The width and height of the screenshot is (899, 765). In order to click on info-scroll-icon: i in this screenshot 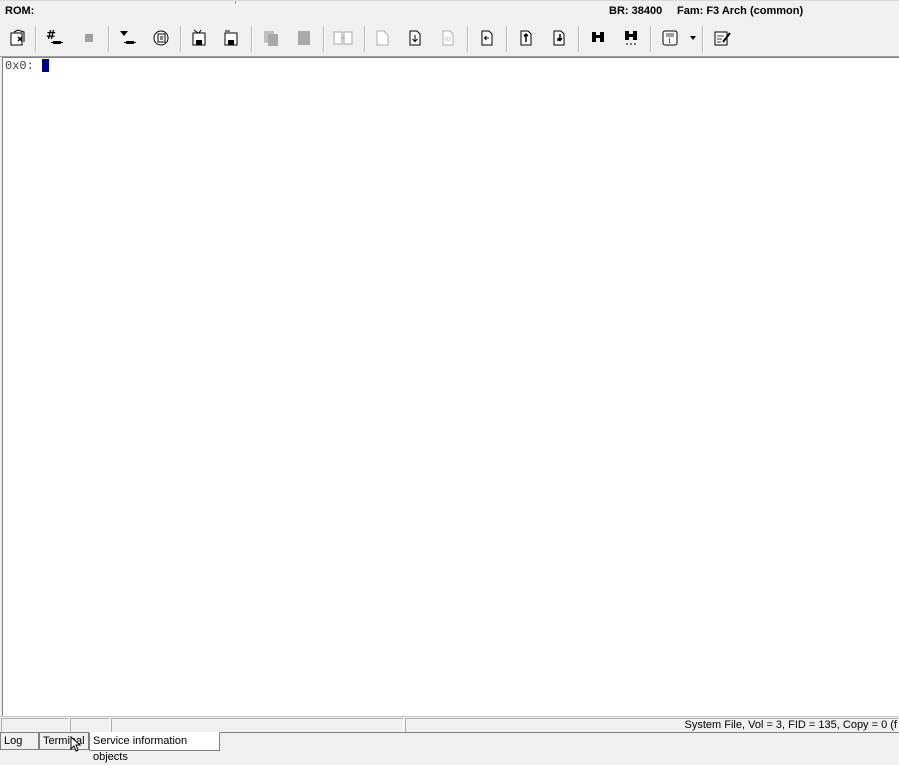, I will do `click(670, 38)`.